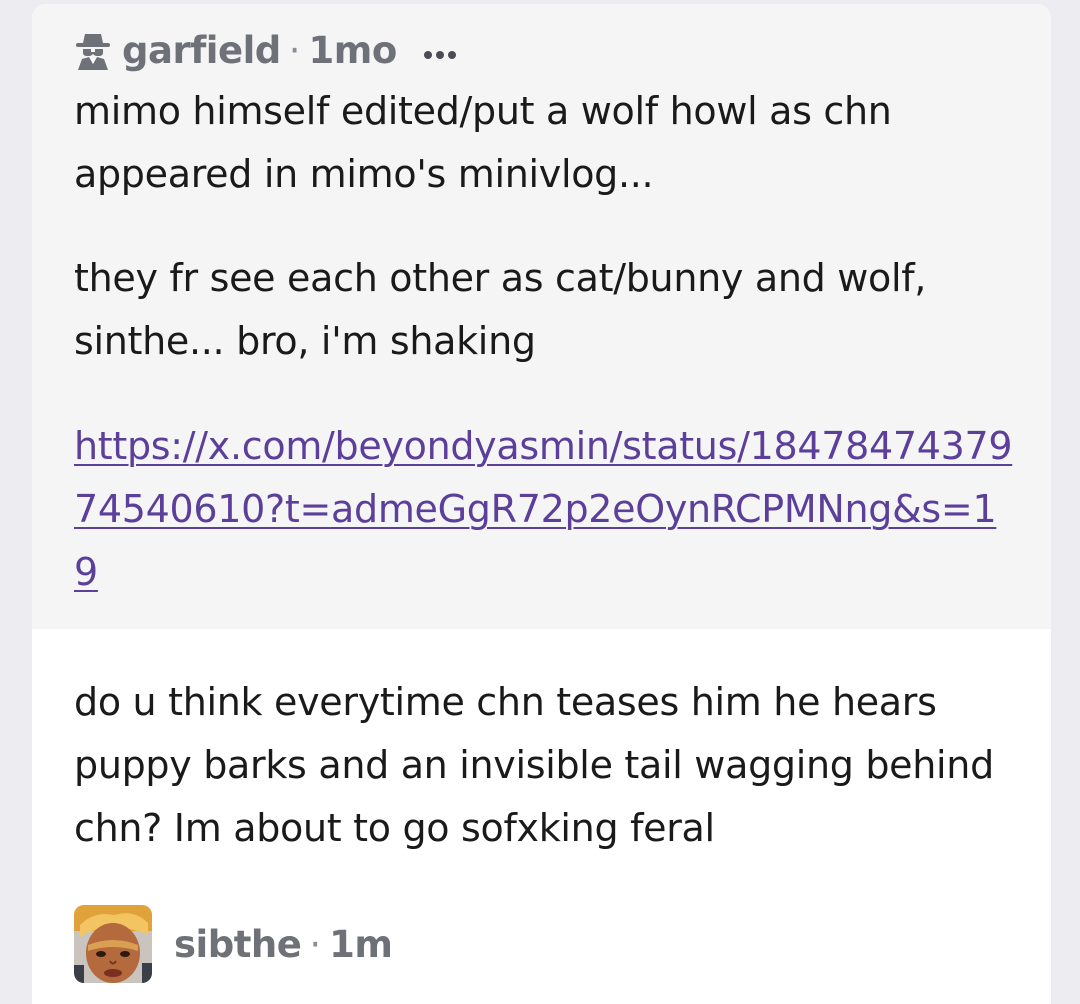  What do you see at coordinates (440, 52) in the screenshot?
I see `more-dots-icon` at bounding box center [440, 52].